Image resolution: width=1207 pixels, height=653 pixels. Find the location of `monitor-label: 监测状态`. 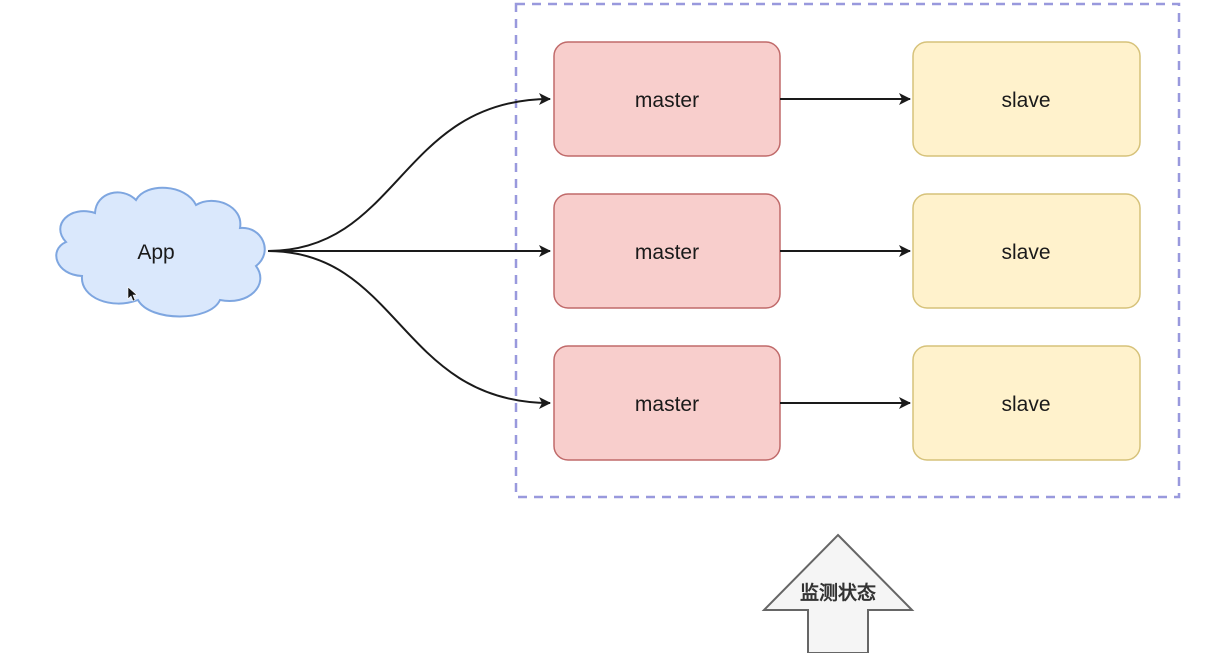

monitor-label: 监测状态 is located at coordinates (838, 592).